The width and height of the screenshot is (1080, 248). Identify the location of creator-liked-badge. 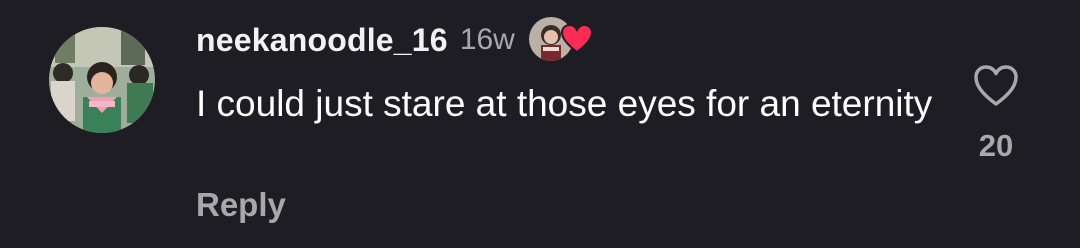
(561, 40).